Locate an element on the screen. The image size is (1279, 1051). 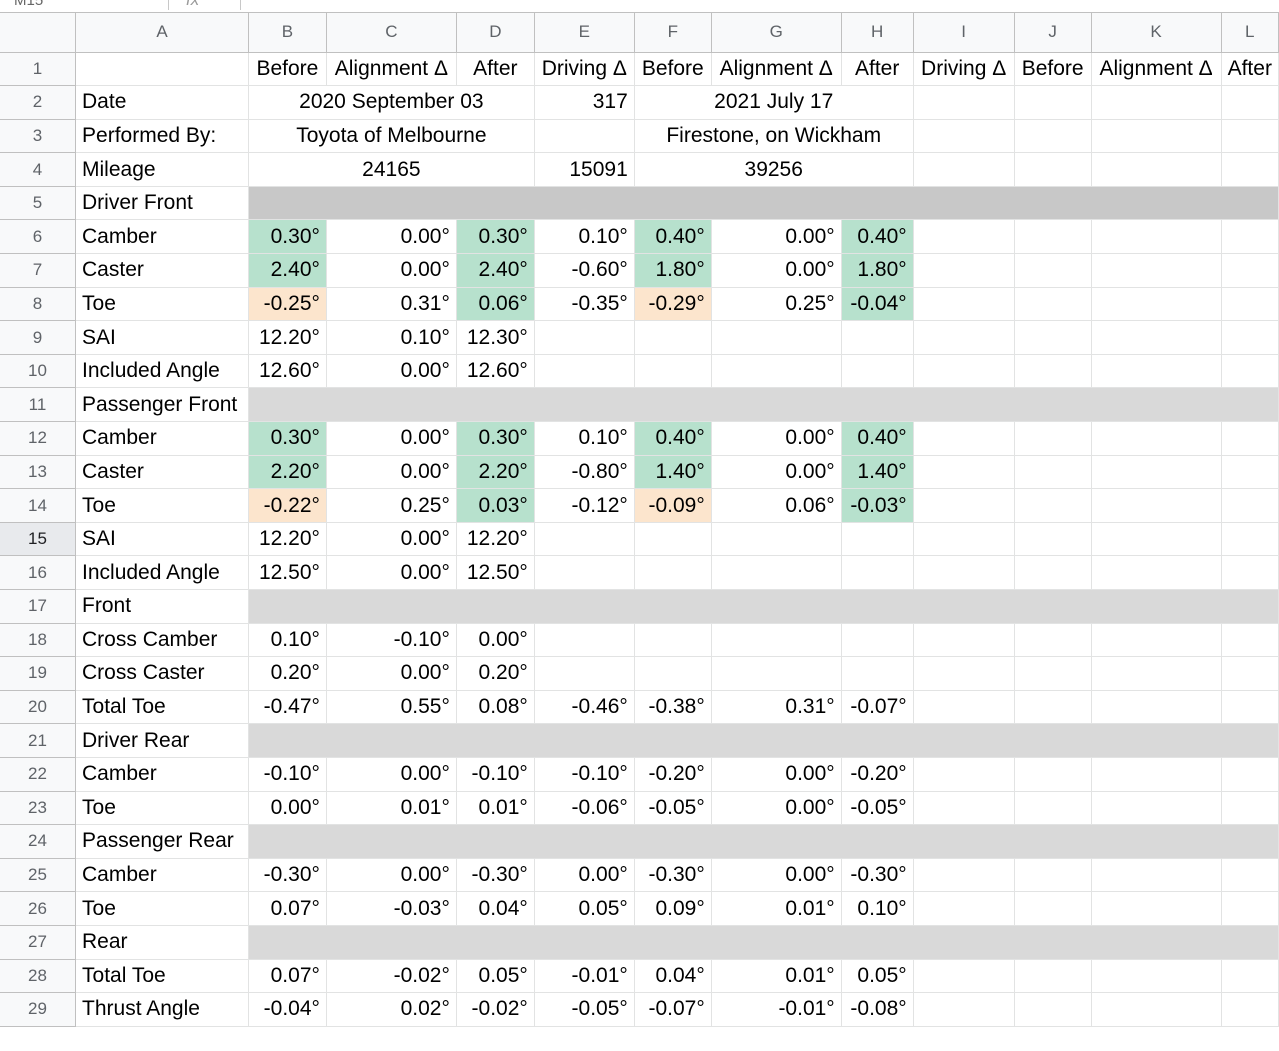
row-header: 18 is located at coordinates (38, 640).